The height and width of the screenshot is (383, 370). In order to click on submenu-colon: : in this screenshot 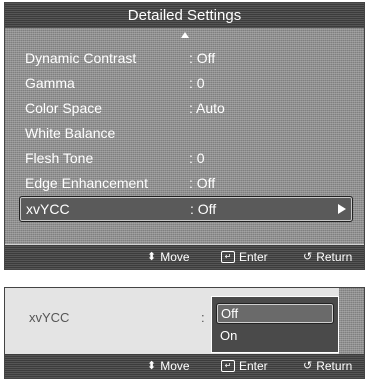, I will do `click(203, 317)`.